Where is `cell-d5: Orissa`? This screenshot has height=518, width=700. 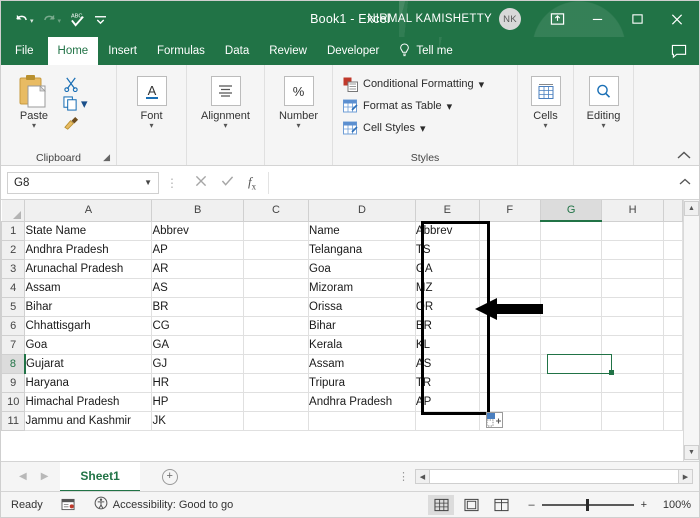
cell-d5: Orissa is located at coordinates (362, 307).